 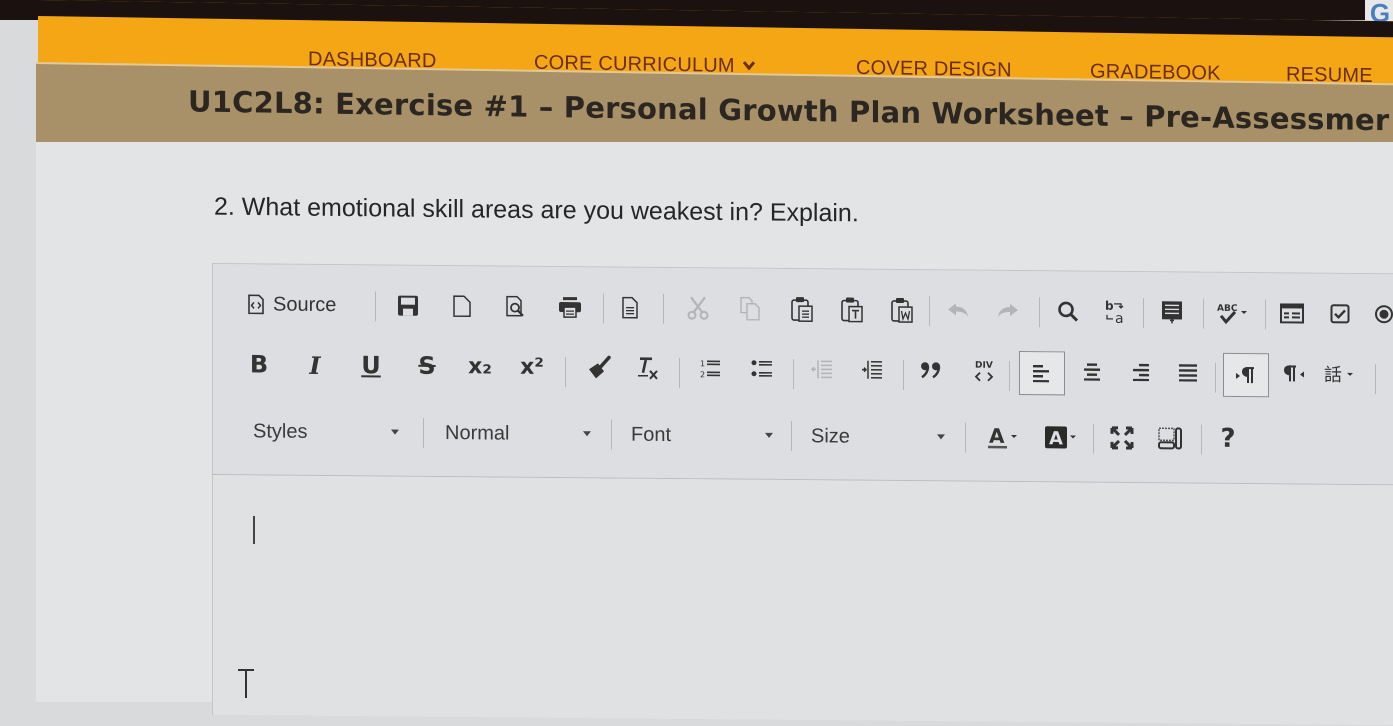 I want to click on paste-from-word-button, so click(x=902, y=310).